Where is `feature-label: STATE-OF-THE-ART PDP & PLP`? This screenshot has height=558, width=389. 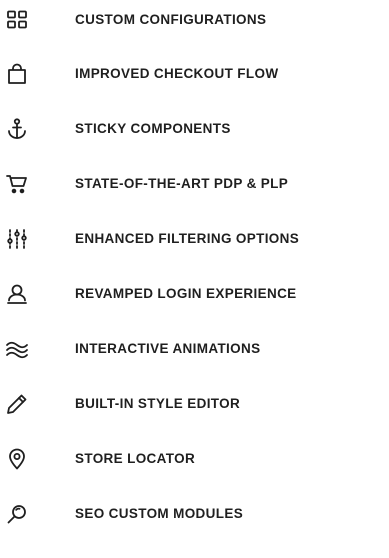
feature-label: STATE-OF-THE-ART PDP & PLP is located at coordinates (182, 184).